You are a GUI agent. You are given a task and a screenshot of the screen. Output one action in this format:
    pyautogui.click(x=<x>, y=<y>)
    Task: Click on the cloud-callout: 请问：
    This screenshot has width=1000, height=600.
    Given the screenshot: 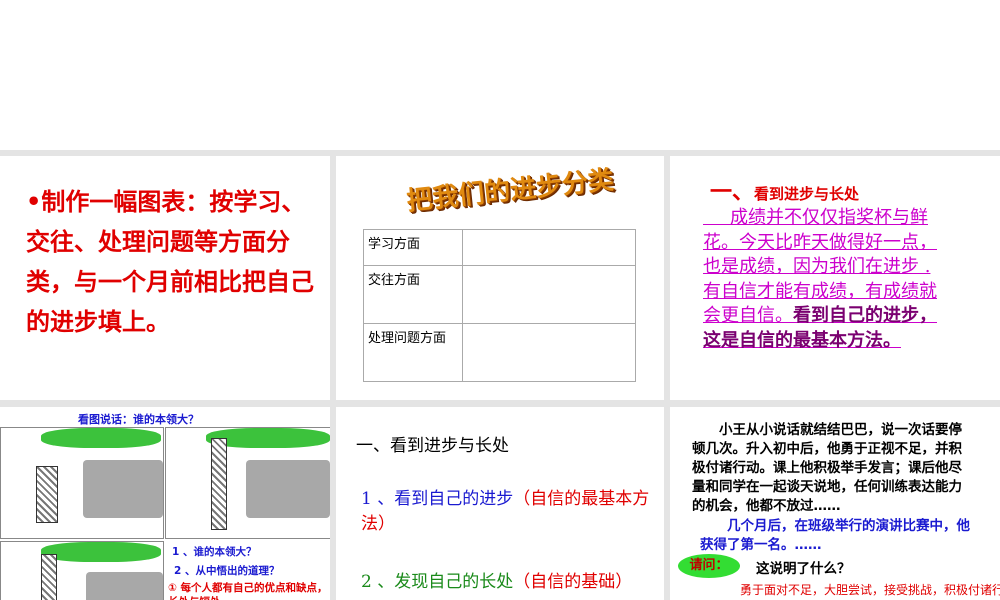 What is the action you would take?
    pyautogui.click(x=709, y=566)
    